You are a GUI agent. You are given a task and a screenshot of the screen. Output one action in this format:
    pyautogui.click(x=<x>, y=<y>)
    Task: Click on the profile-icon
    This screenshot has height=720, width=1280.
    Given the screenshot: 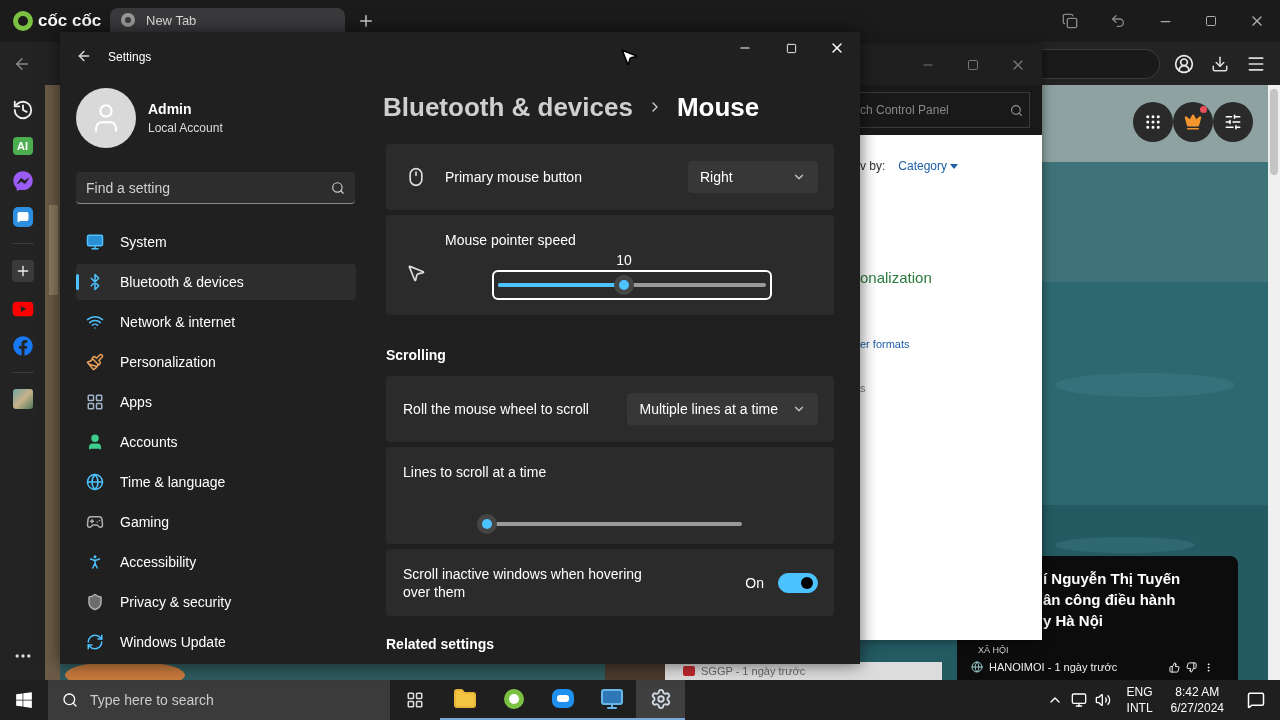 What is the action you would take?
    pyautogui.click(x=1184, y=63)
    